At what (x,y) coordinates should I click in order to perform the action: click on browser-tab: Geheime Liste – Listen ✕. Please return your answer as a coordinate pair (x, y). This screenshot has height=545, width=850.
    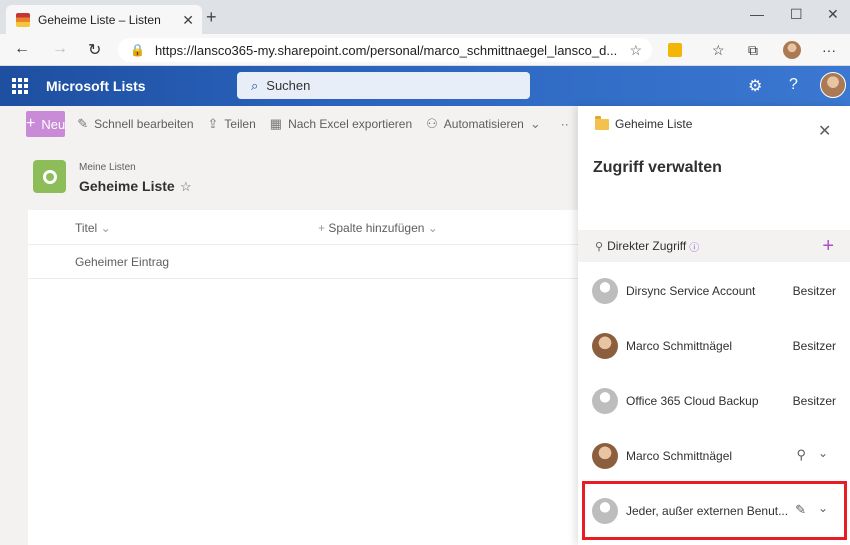
    Looking at the image, I should click on (104, 19).